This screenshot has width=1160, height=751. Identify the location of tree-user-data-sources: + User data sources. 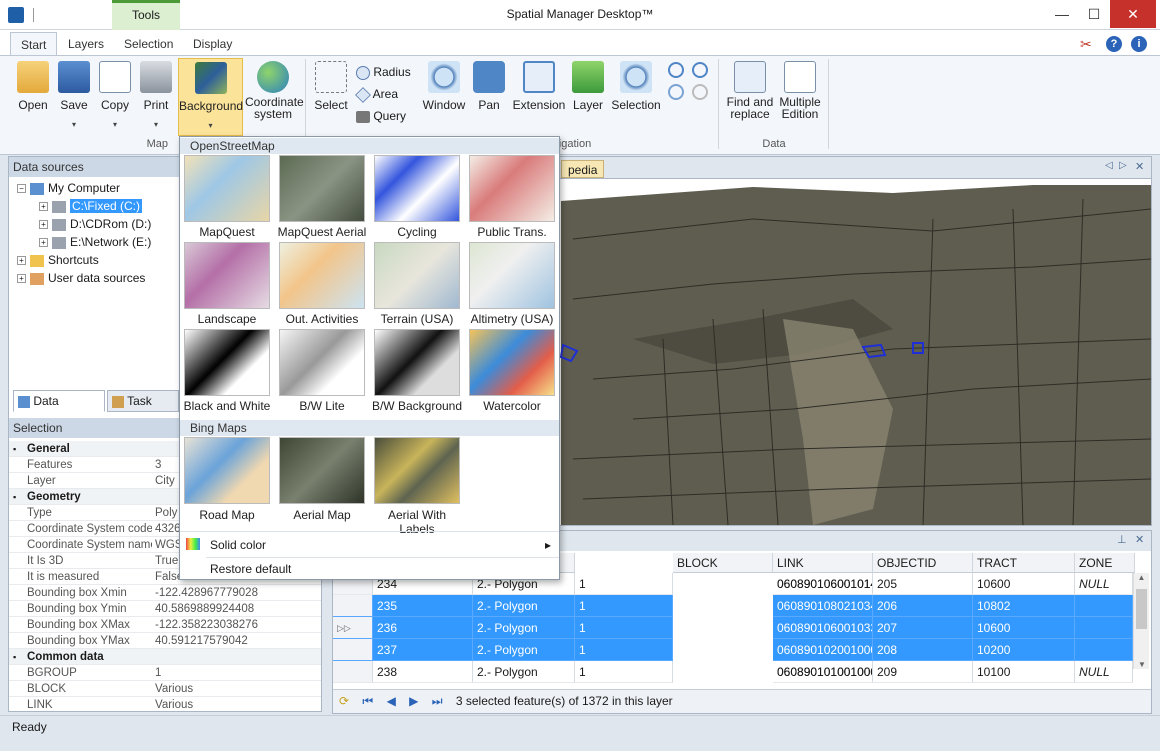
(81, 278).